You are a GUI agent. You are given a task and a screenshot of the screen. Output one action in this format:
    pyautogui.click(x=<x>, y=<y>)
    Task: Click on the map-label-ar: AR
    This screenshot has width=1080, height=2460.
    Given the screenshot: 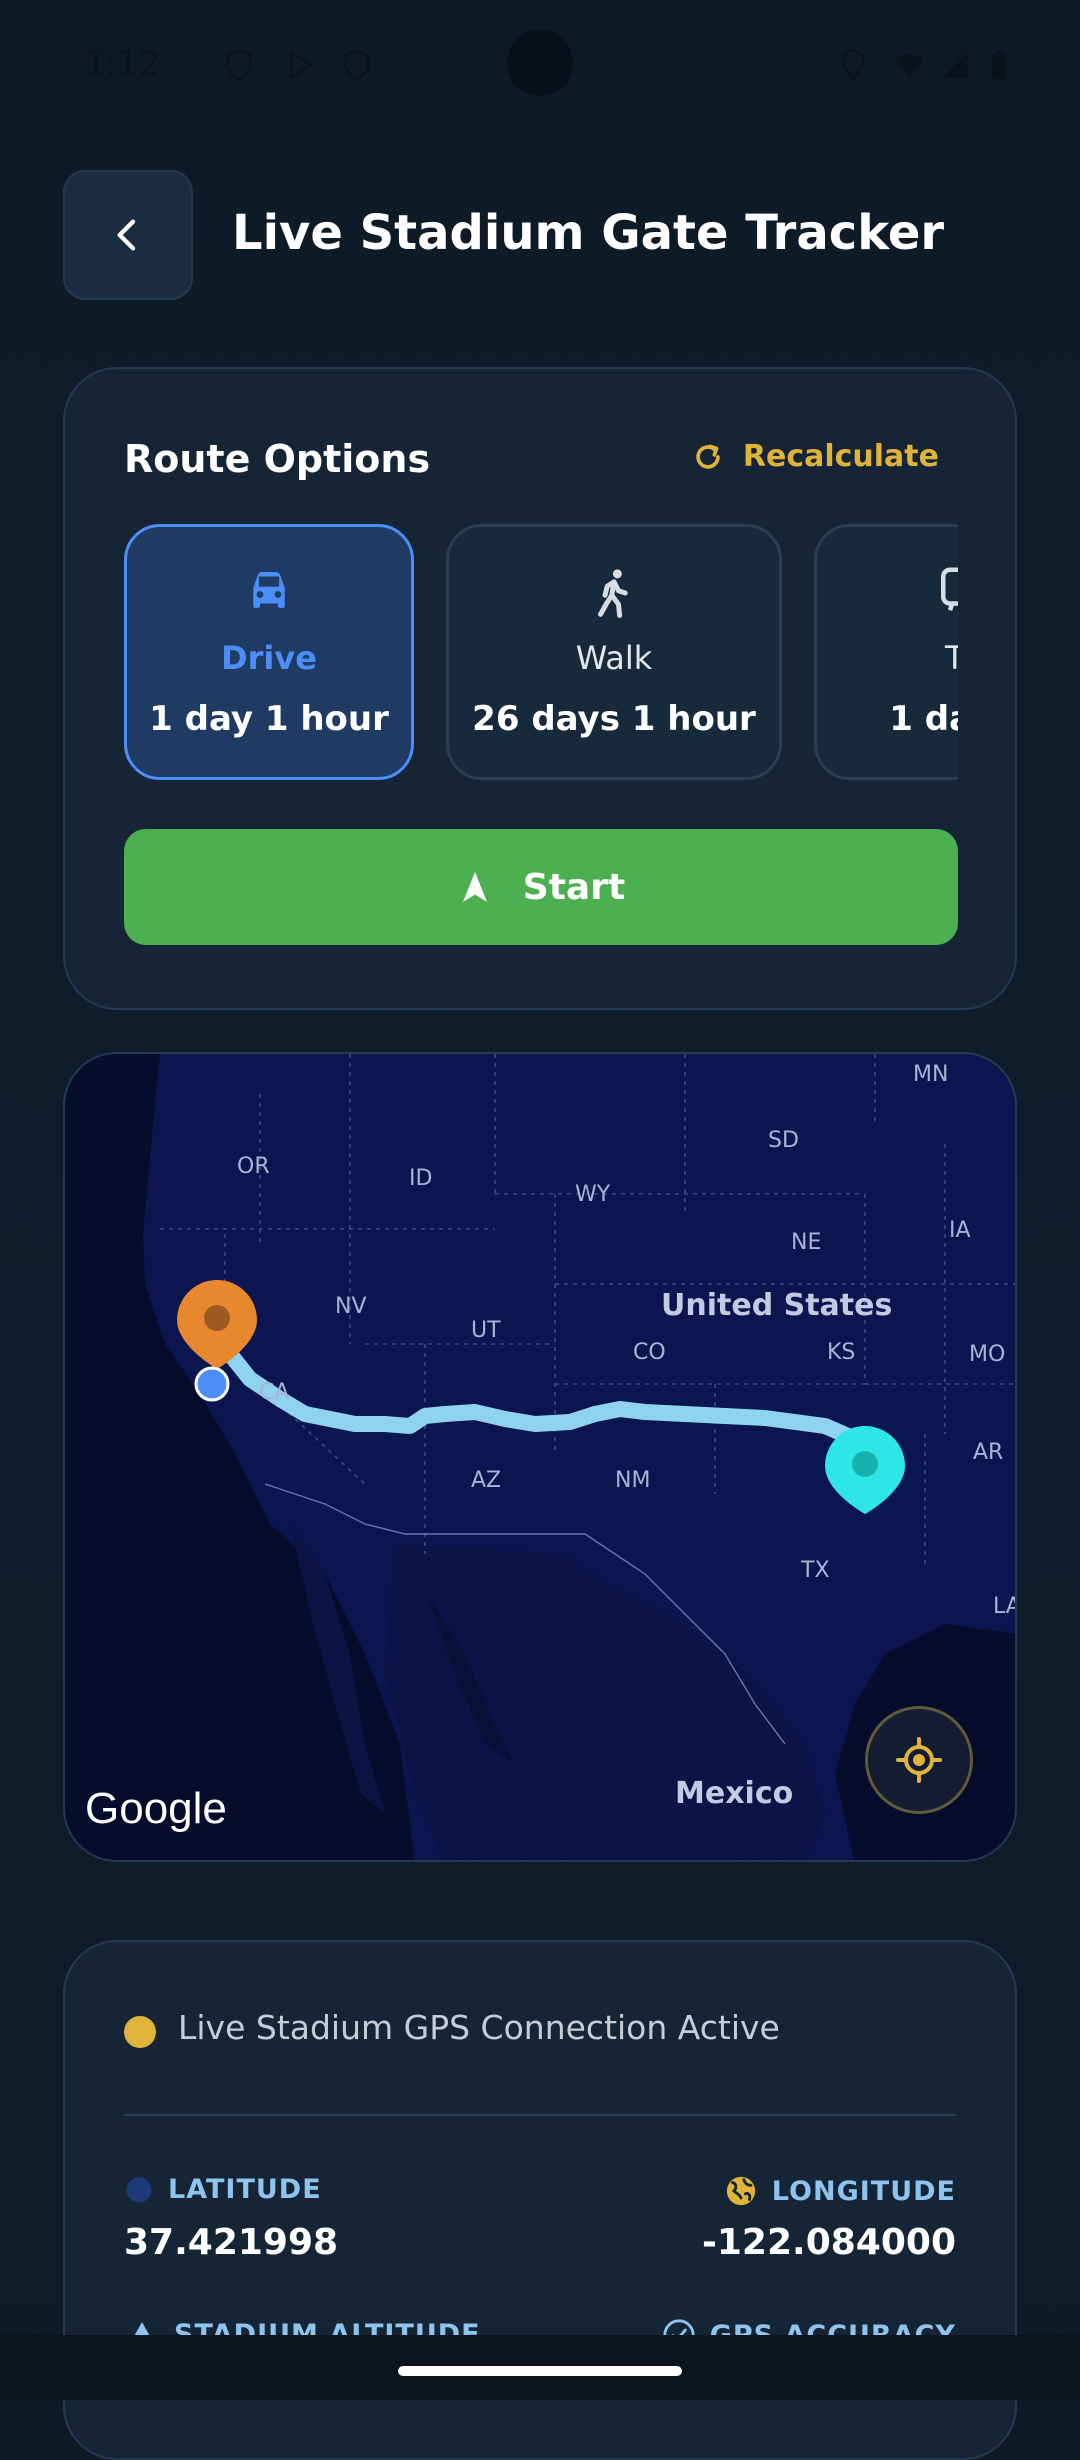 What is the action you would take?
    pyautogui.click(x=988, y=1452)
    